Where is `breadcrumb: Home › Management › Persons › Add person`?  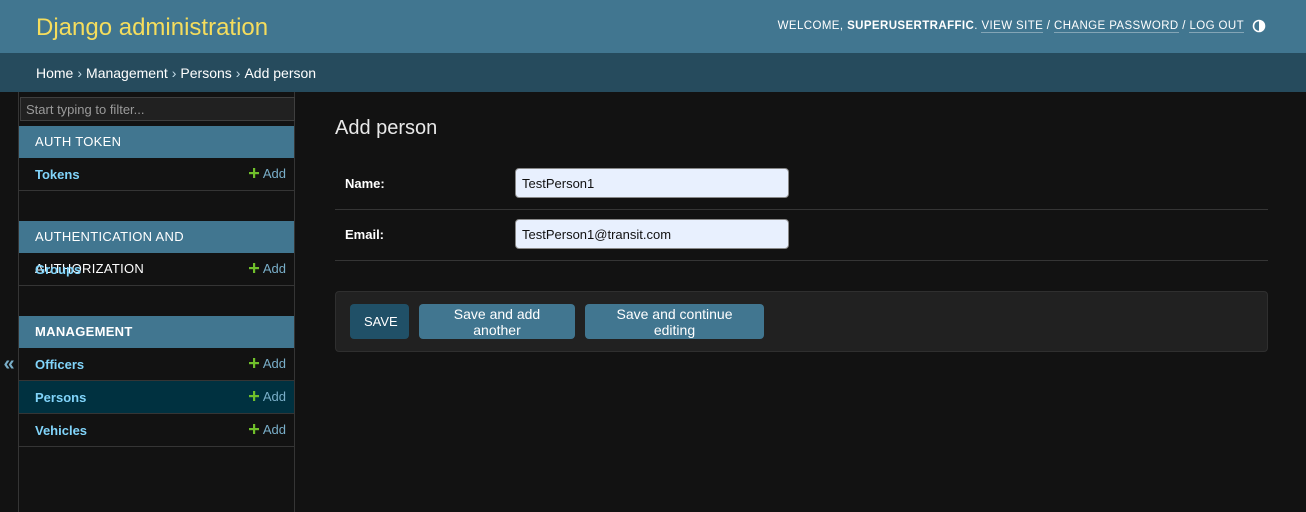
breadcrumb: Home › Management › Persons › Add person is located at coordinates (653, 72).